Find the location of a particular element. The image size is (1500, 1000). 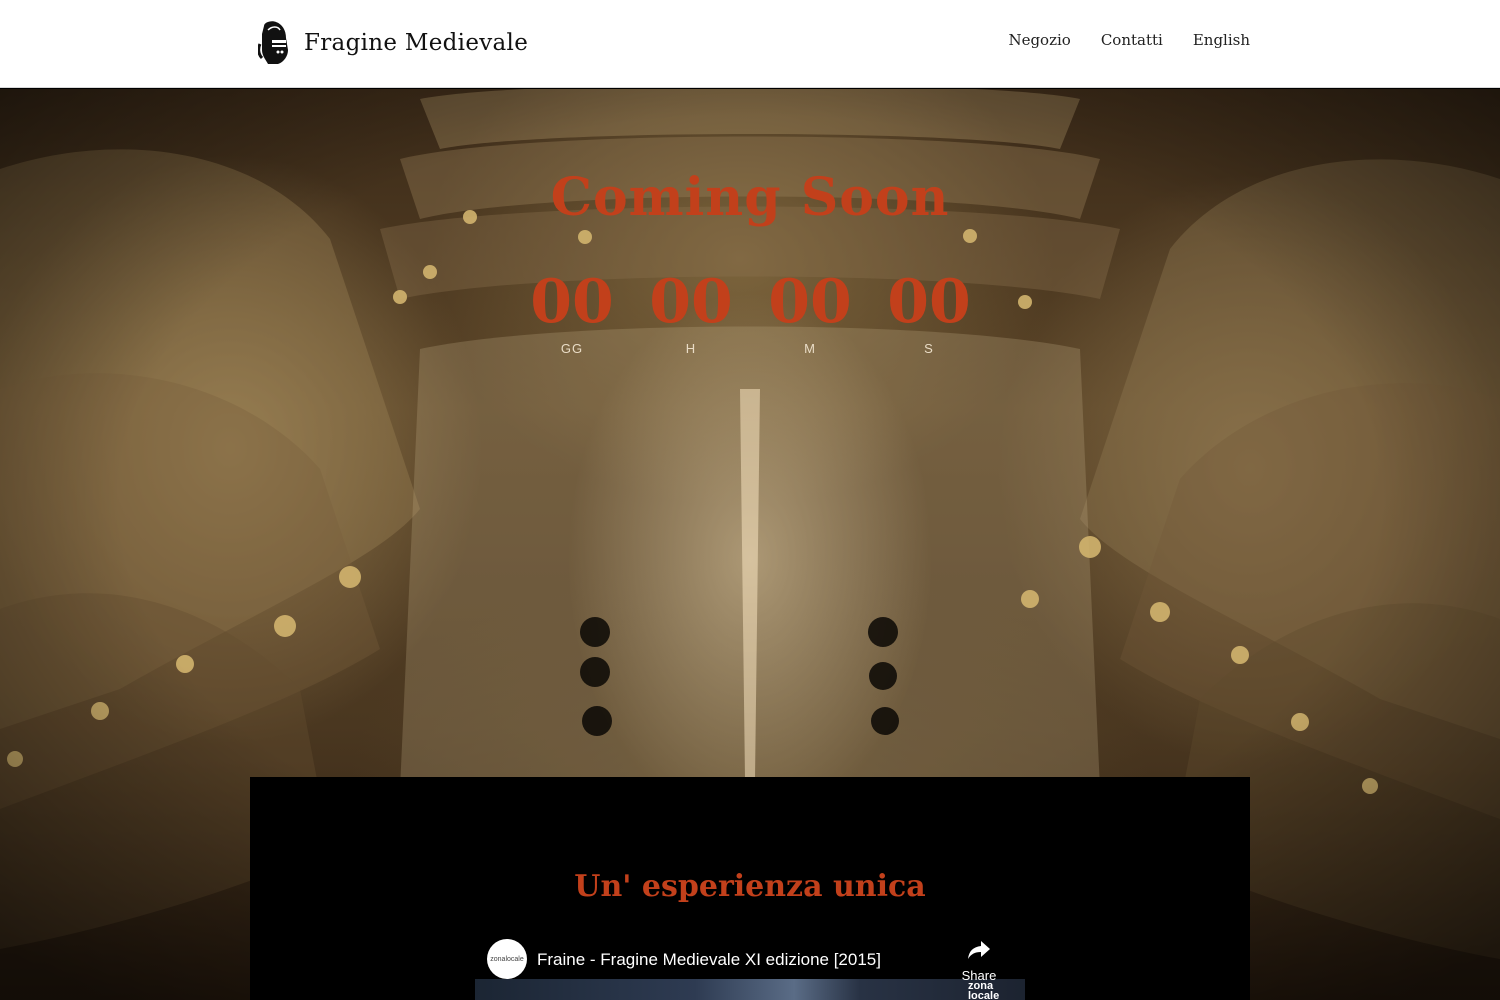

countdown-minutes-label: M is located at coordinates (810, 348).